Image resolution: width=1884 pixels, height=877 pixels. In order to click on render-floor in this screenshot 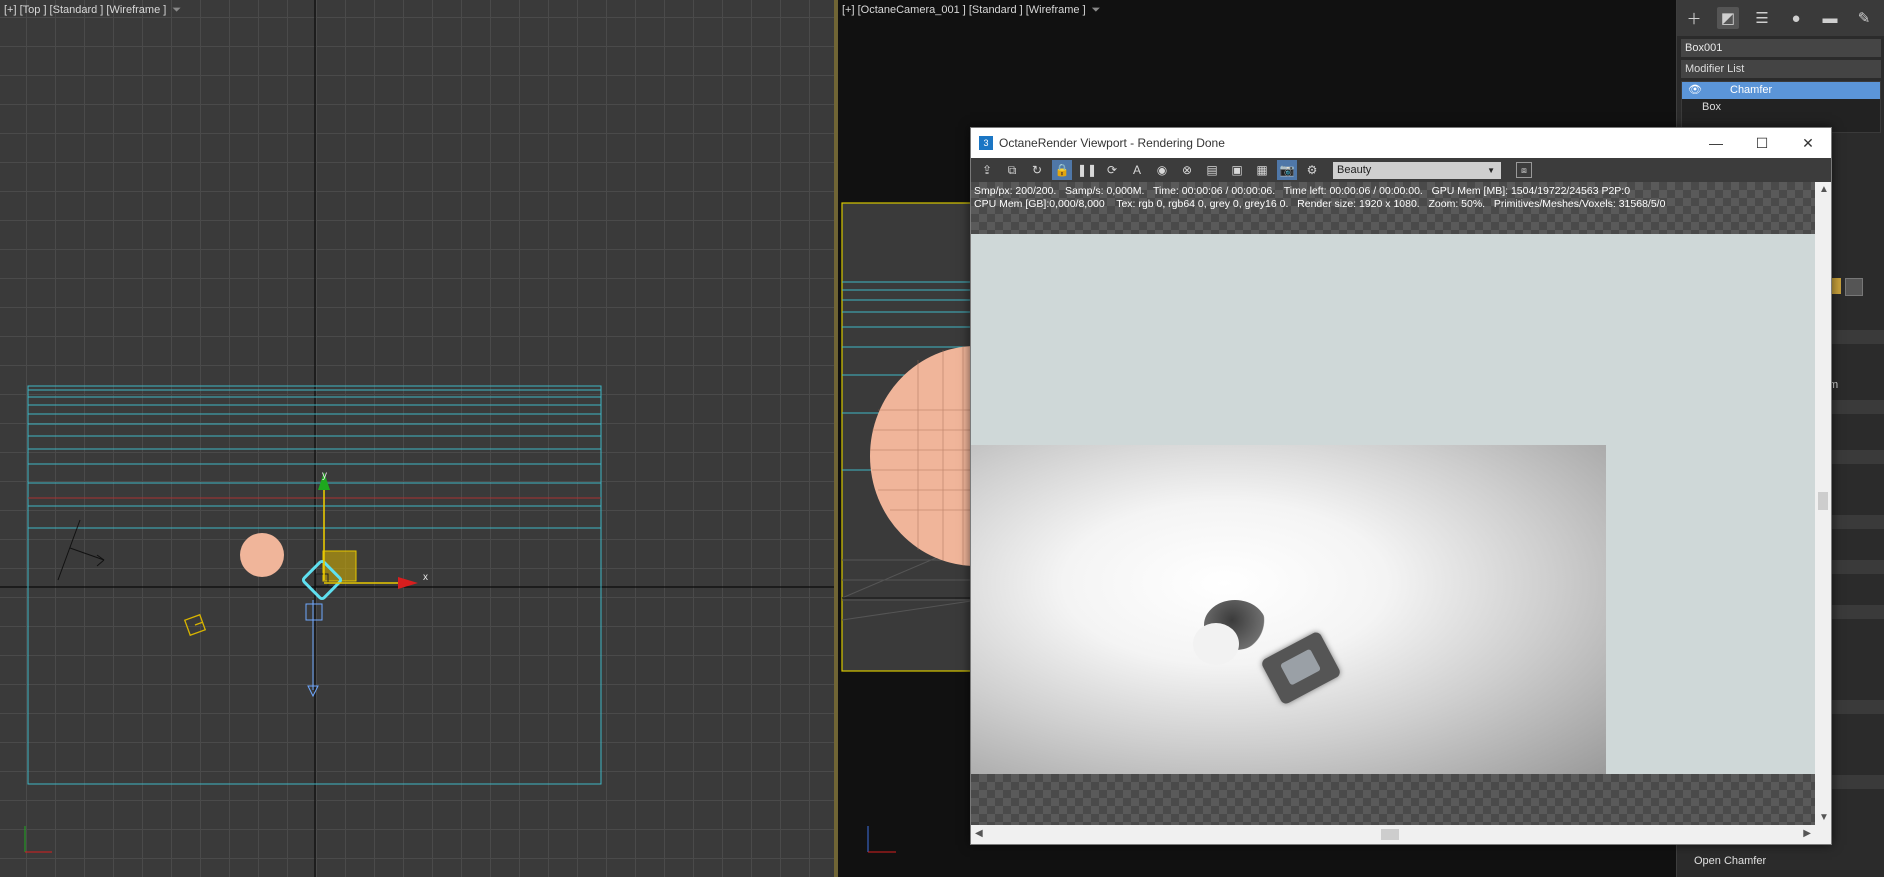, I will do `click(1288, 609)`.